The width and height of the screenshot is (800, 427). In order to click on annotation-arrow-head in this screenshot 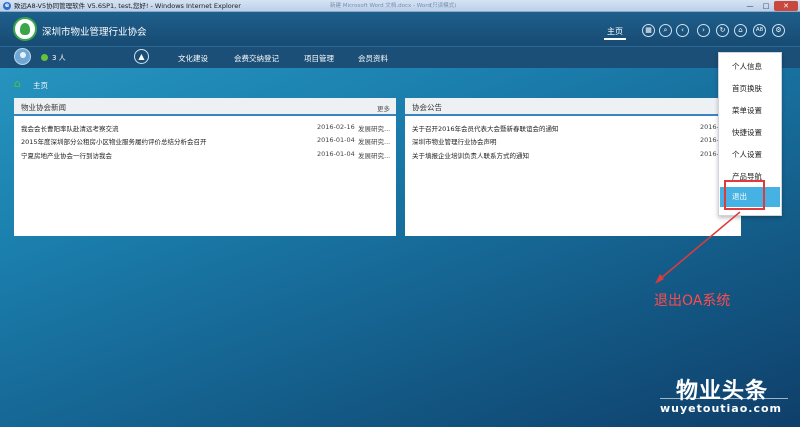, I will do `click(659, 279)`.